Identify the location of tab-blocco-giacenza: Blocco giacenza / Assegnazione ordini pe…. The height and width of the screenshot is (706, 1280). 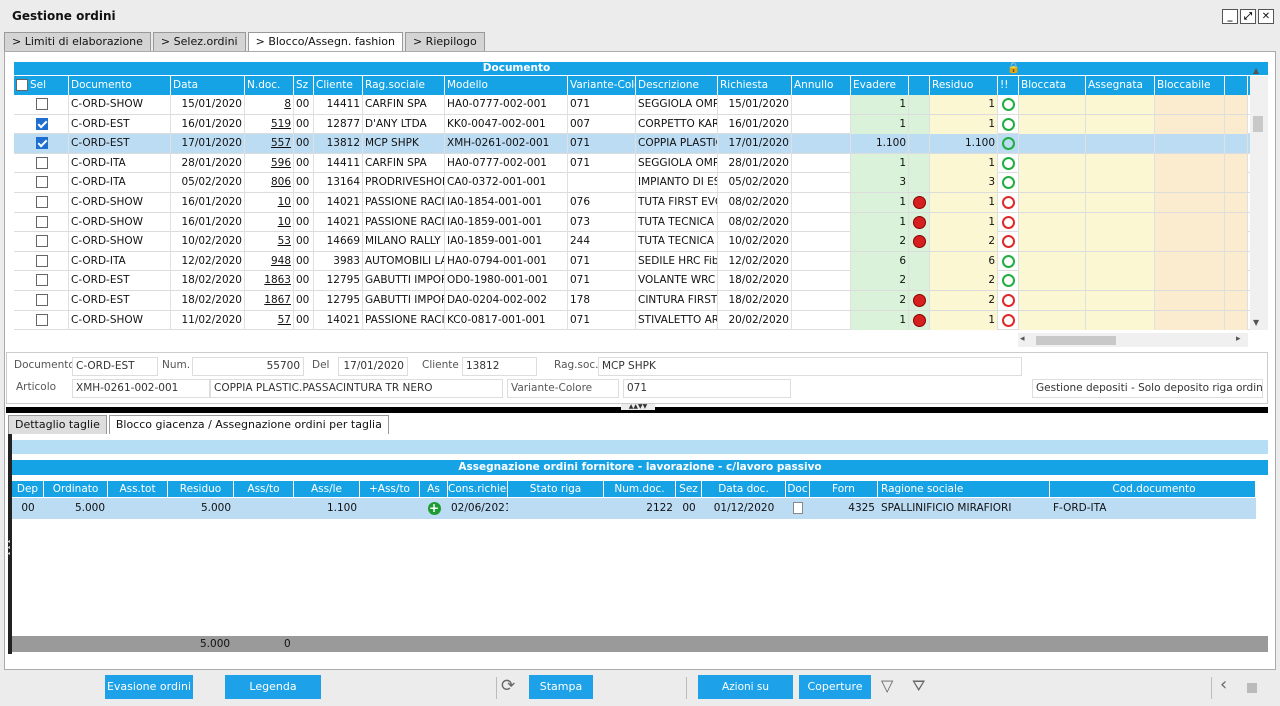
(248, 424).